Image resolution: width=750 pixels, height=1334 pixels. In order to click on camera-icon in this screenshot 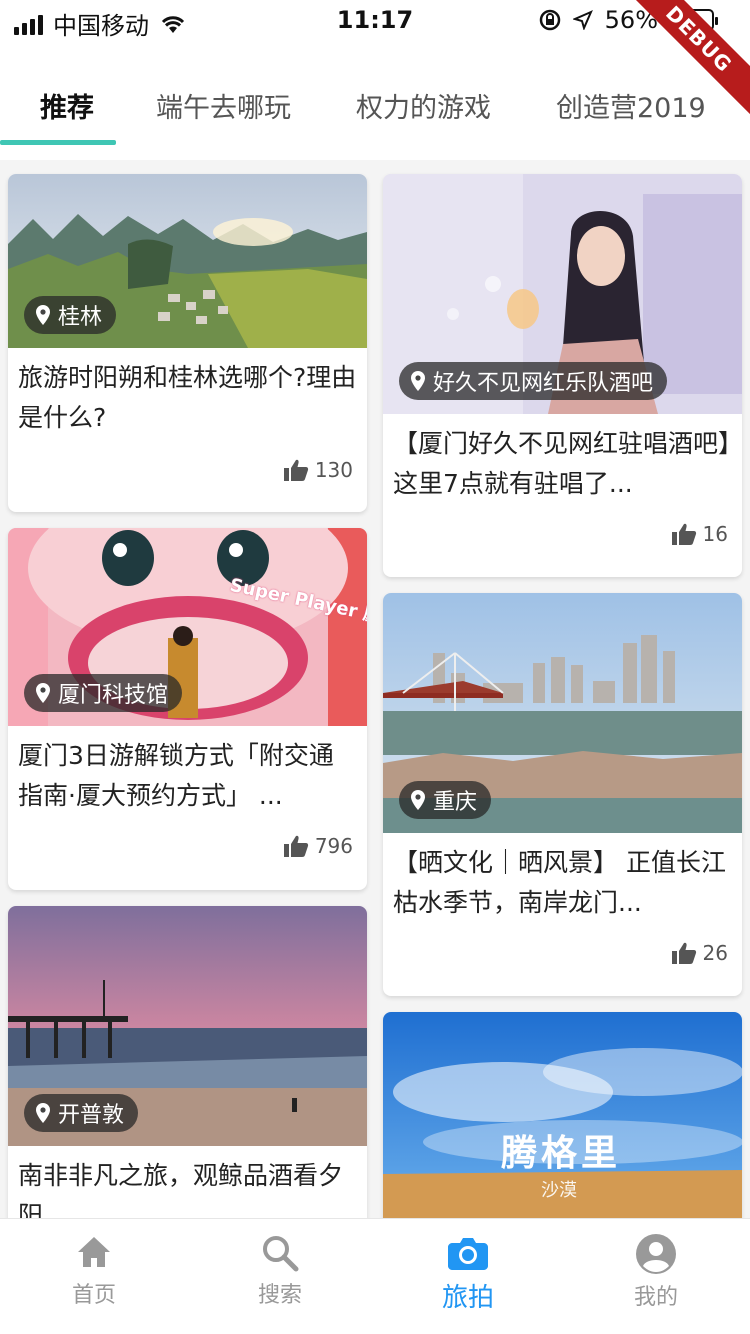, I will do `click(468, 1254)`.